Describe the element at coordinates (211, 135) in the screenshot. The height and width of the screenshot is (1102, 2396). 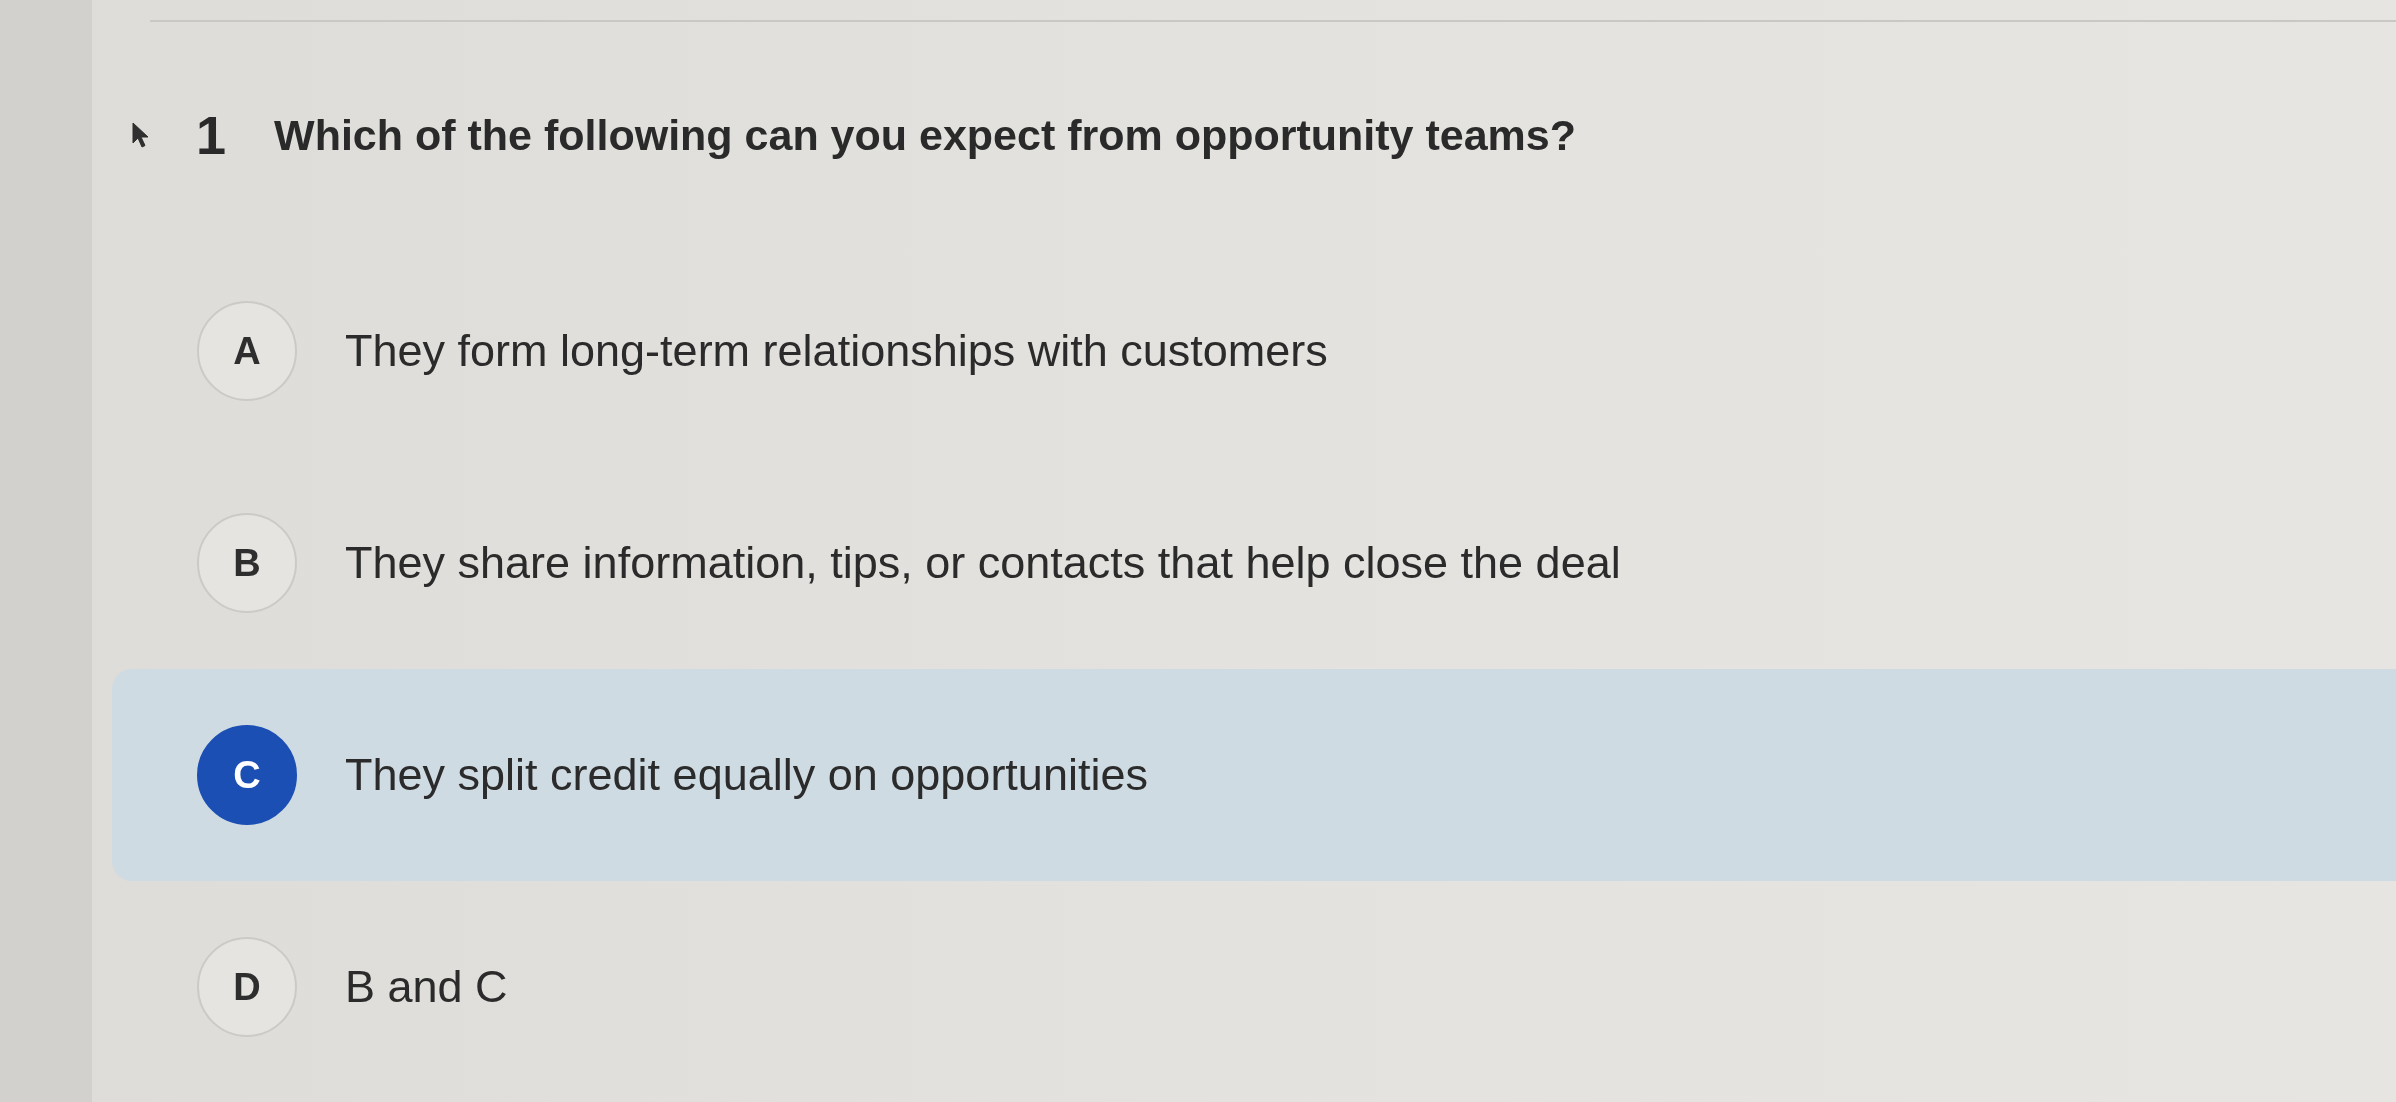
I see `question-number: 1` at that location.